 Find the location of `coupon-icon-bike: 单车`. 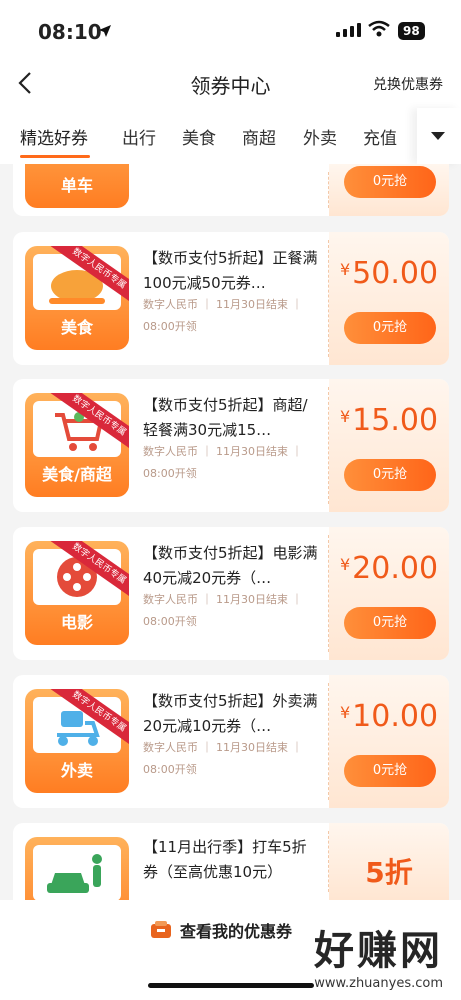

coupon-icon-bike: 单车 is located at coordinates (77, 186).